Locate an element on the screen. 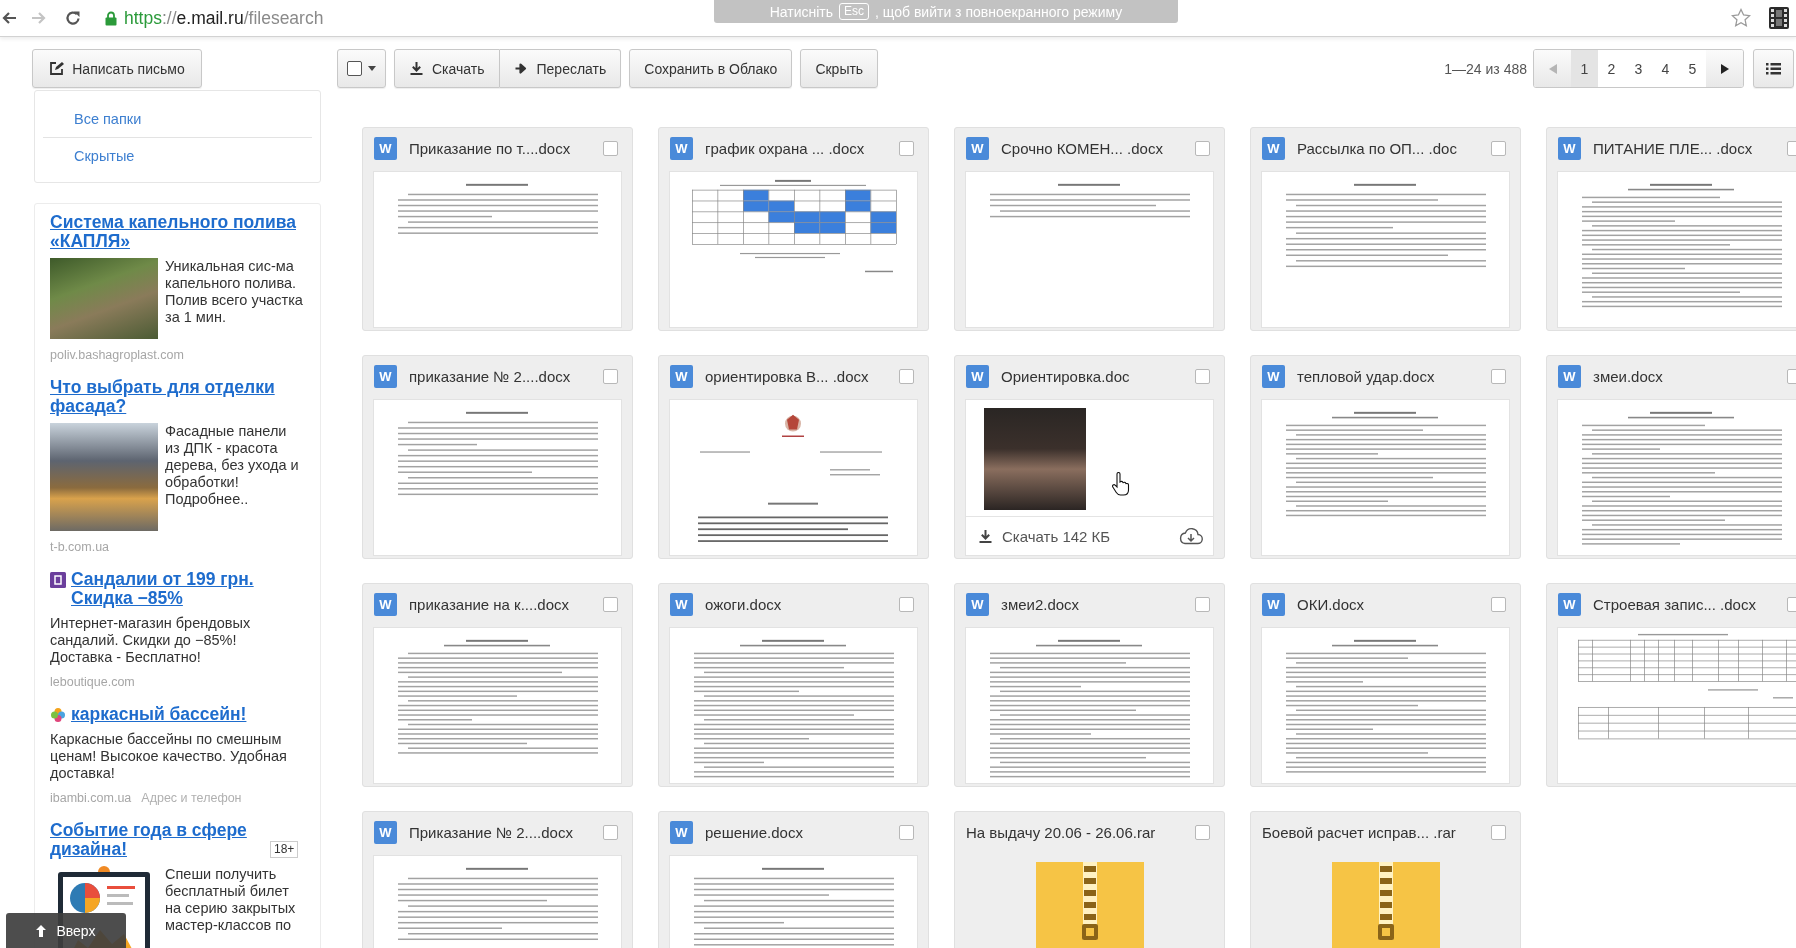  file-name: решение.docx is located at coordinates (802, 832).